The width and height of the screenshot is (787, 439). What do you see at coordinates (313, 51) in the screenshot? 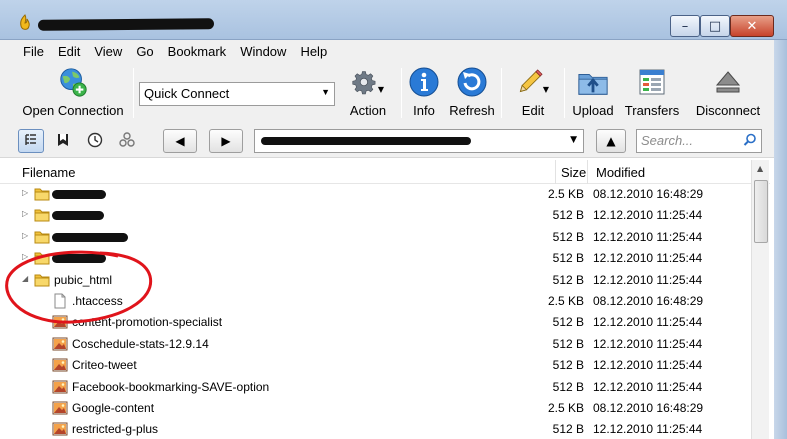
I see `menu-help: Help` at bounding box center [313, 51].